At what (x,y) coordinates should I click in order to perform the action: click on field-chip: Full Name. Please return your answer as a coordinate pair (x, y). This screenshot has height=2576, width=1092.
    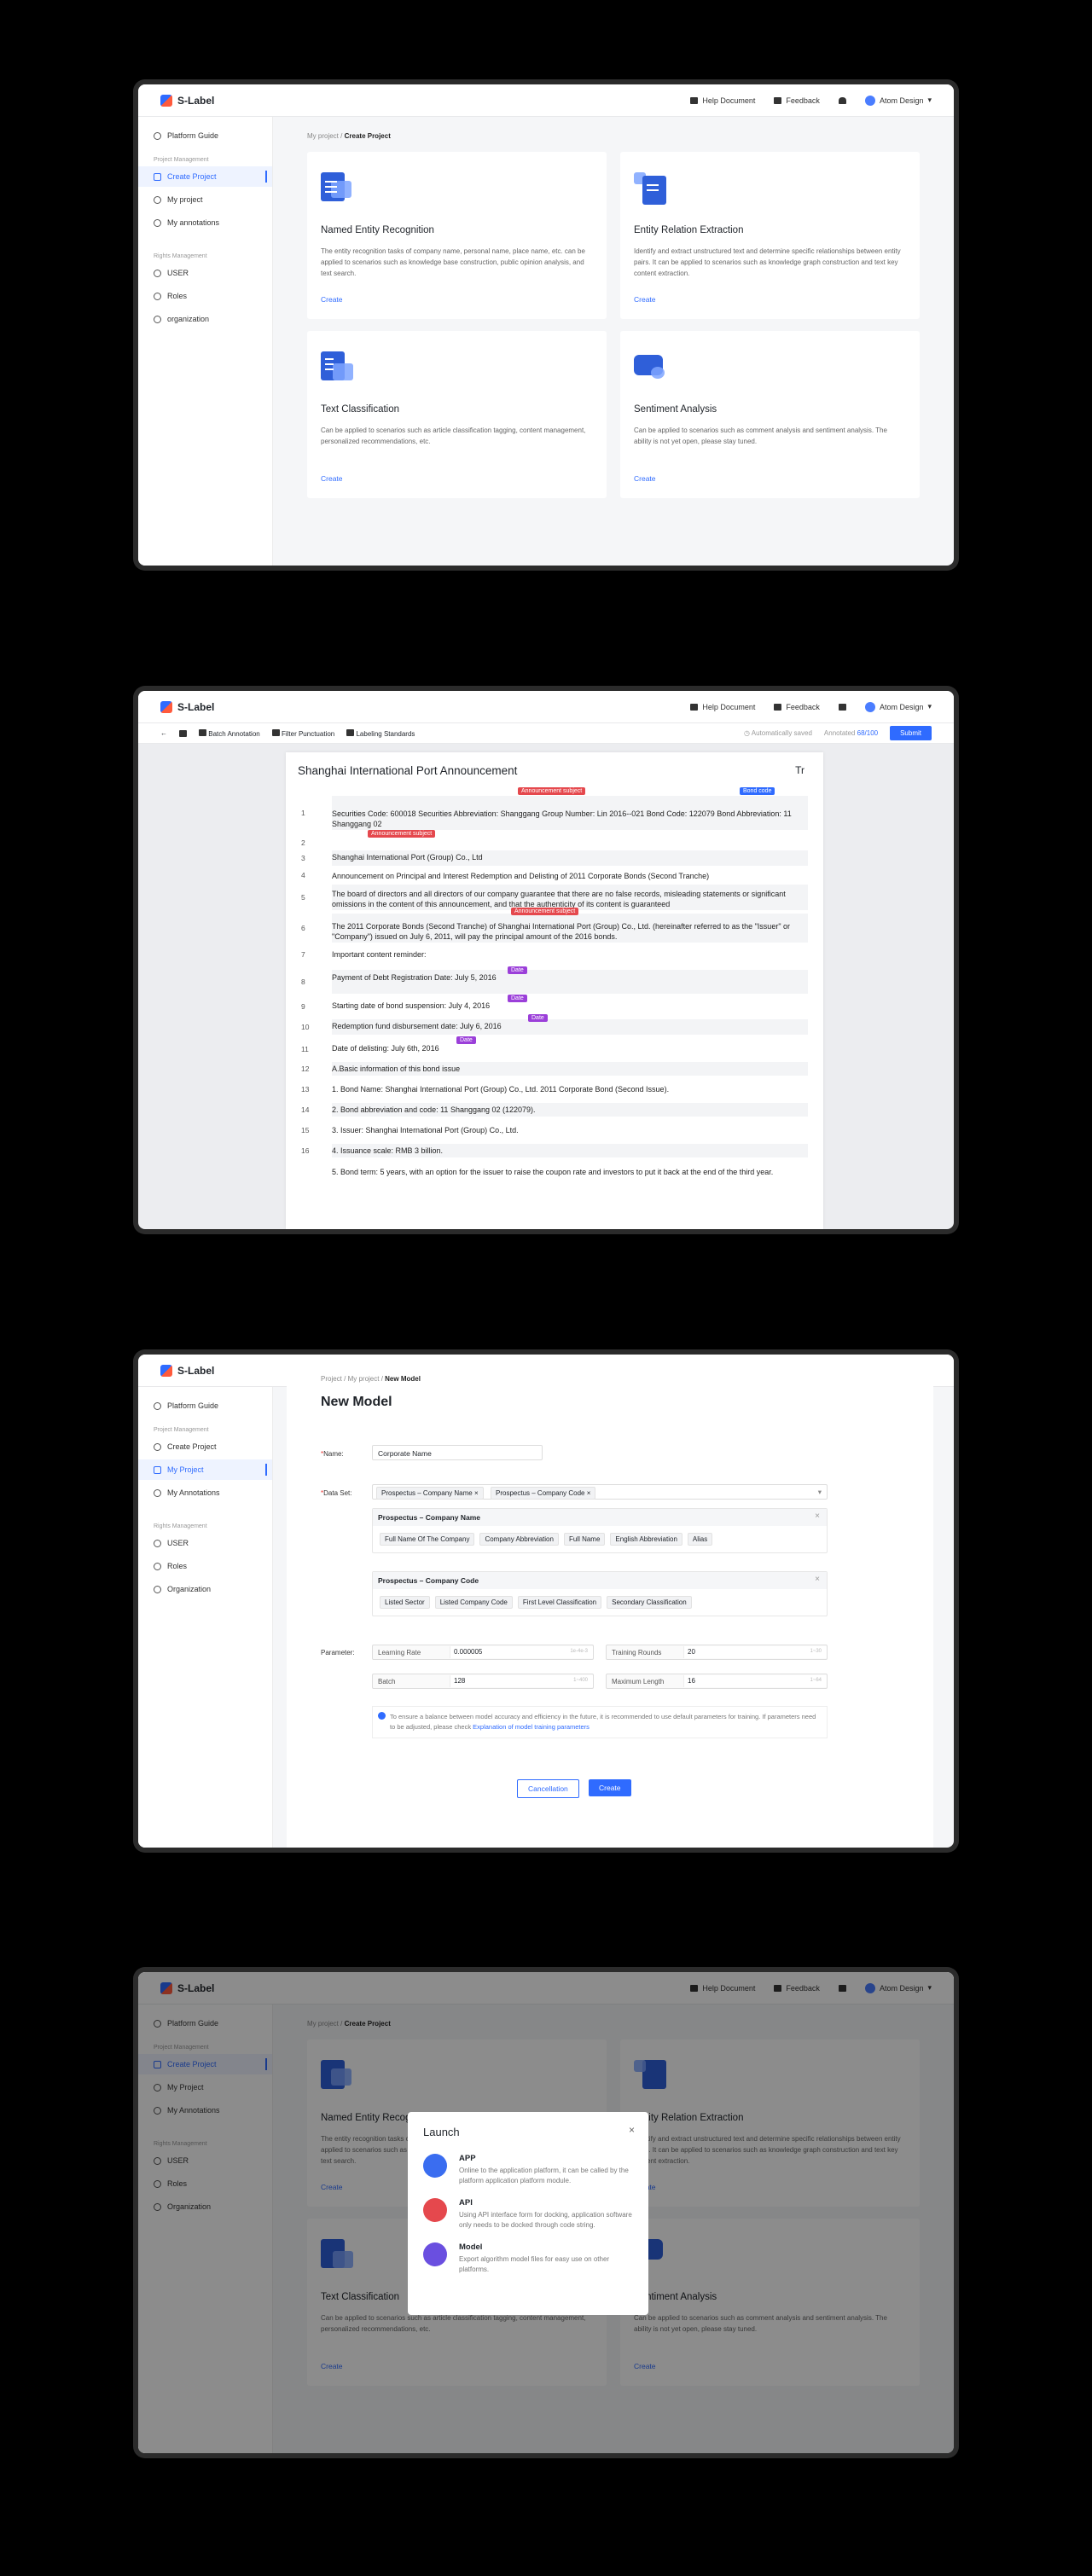
    Looking at the image, I should click on (585, 1539).